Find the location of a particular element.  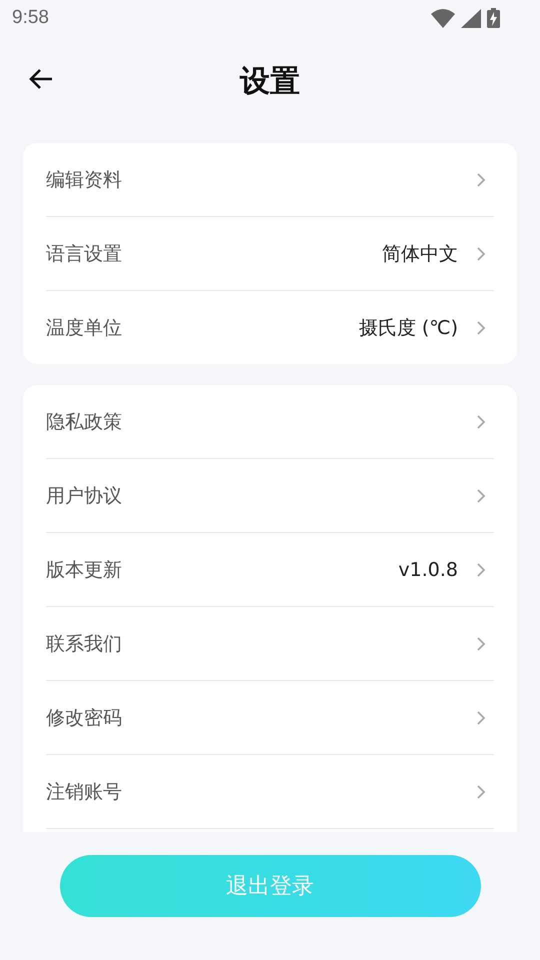

settings-row: 隐私政策 is located at coordinates (270, 422).